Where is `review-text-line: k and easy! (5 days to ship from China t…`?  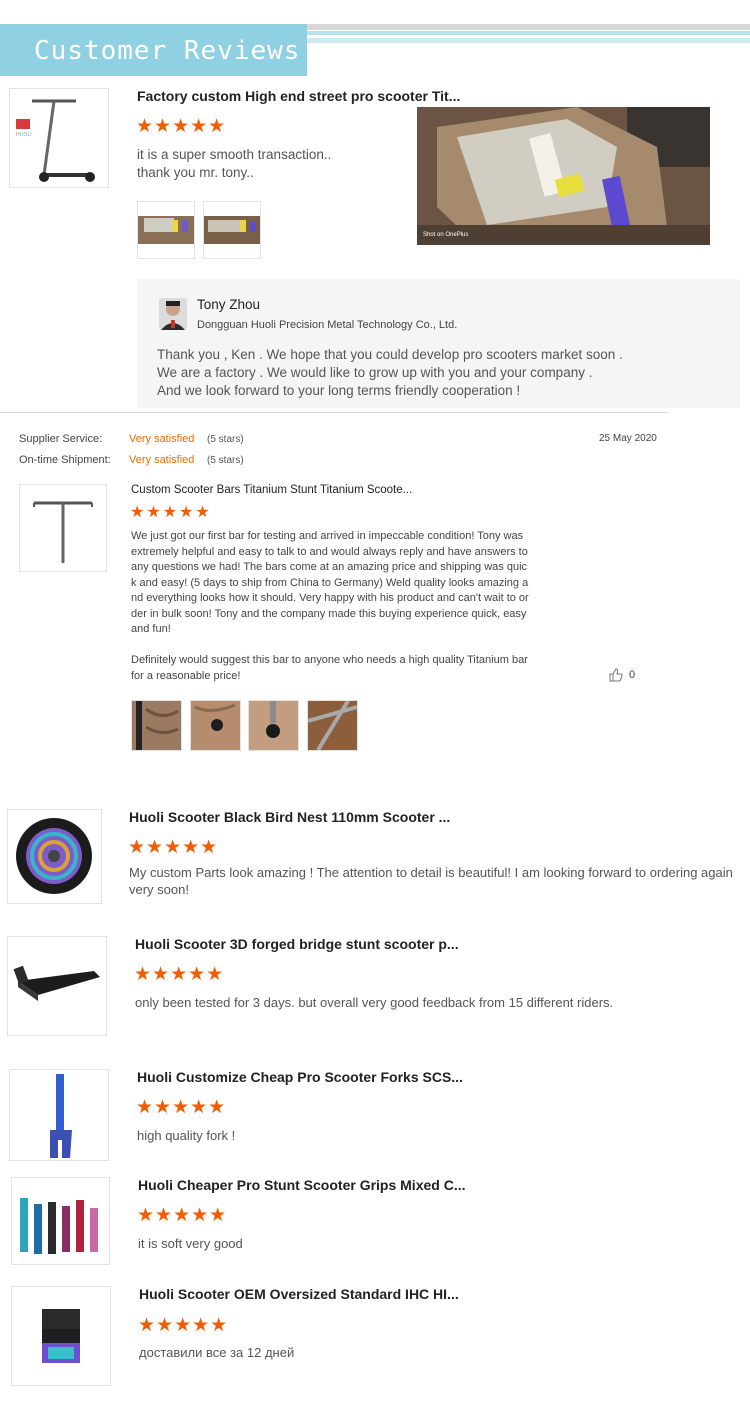
review-text-line: k and easy! (5 days to ship from China t… is located at coordinates (330, 582).